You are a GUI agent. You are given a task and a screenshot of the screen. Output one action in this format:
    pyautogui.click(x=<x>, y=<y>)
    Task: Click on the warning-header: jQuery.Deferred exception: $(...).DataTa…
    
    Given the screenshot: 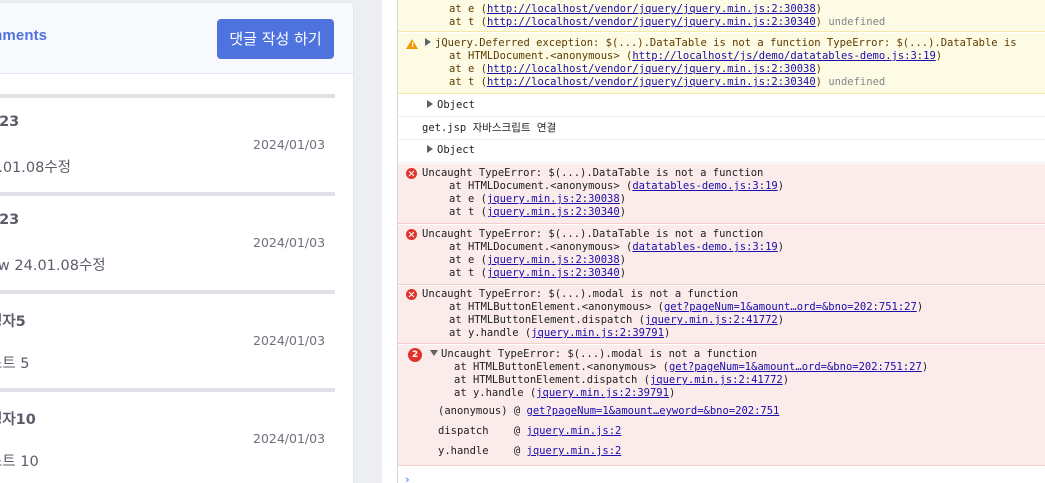 What is the action you would take?
    pyautogui.click(x=721, y=43)
    